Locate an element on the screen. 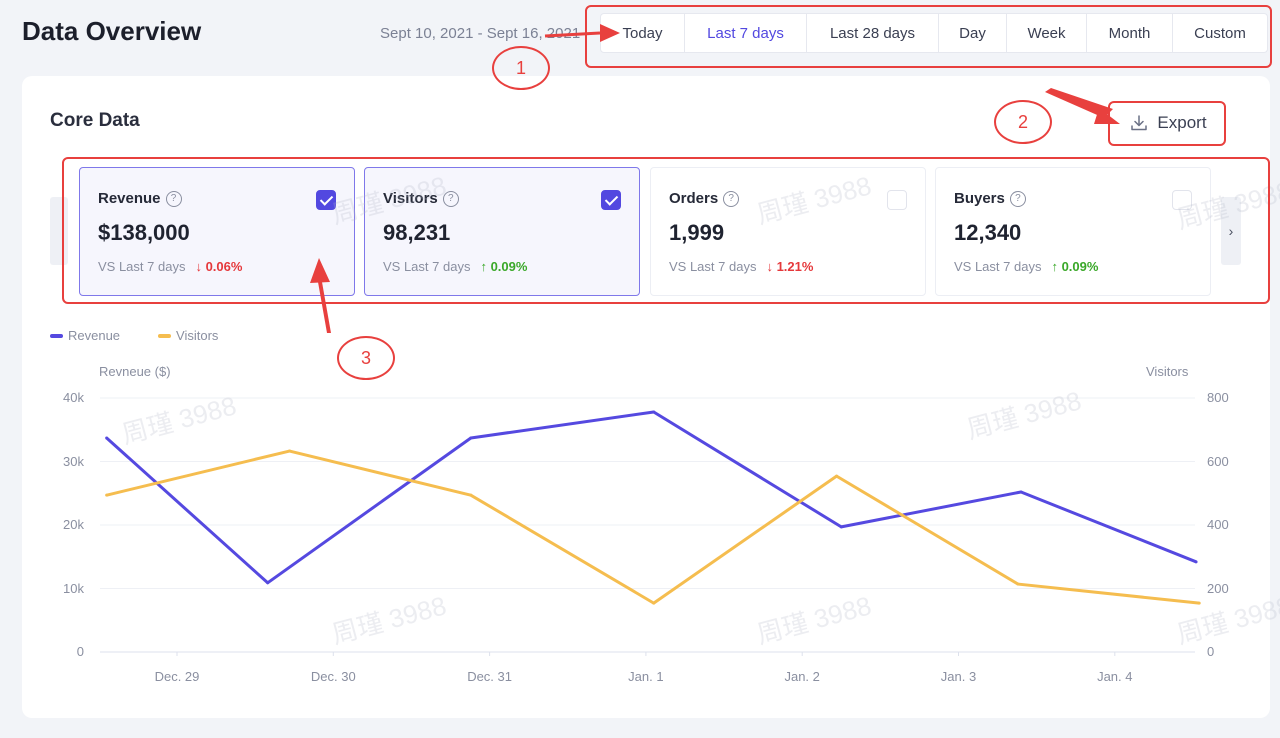 The height and width of the screenshot is (738, 1280). annotation-marker-2: 2 is located at coordinates (1023, 122).